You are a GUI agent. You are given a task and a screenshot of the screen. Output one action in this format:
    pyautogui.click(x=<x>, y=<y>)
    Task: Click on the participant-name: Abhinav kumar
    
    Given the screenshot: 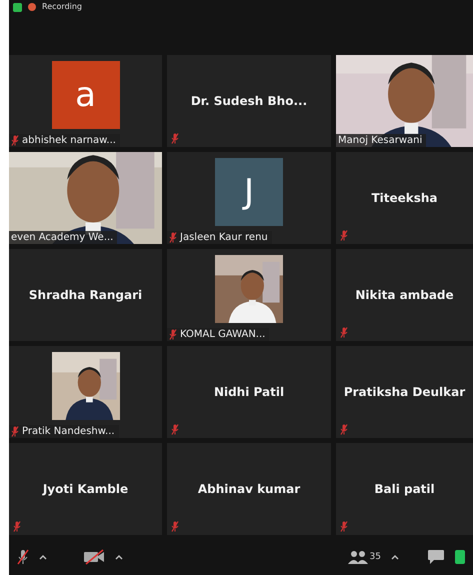 What is the action you would take?
    pyautogui.click(x=249, y=489)
    